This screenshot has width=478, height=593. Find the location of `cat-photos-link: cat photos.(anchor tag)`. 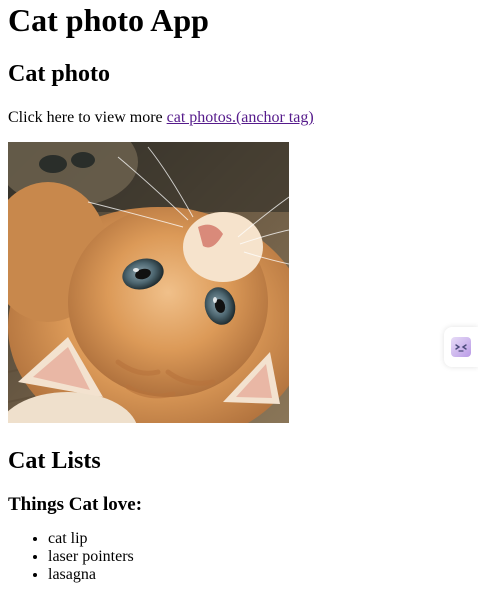

cat-photos-link: cat photos.(anchor tag) is located at coordinates (240, 117).